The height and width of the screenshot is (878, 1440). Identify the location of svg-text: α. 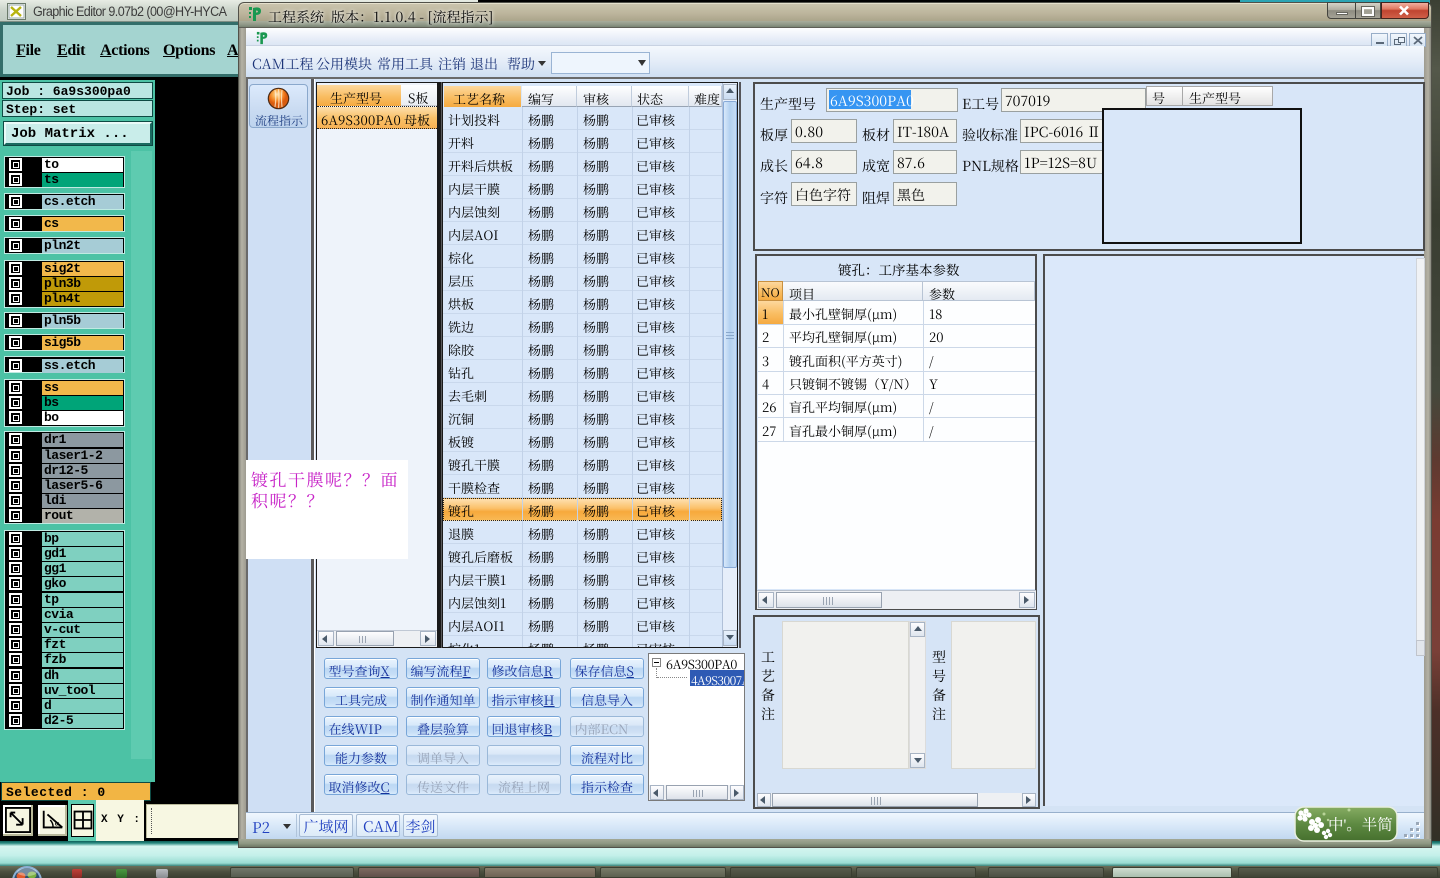
(57, 824).